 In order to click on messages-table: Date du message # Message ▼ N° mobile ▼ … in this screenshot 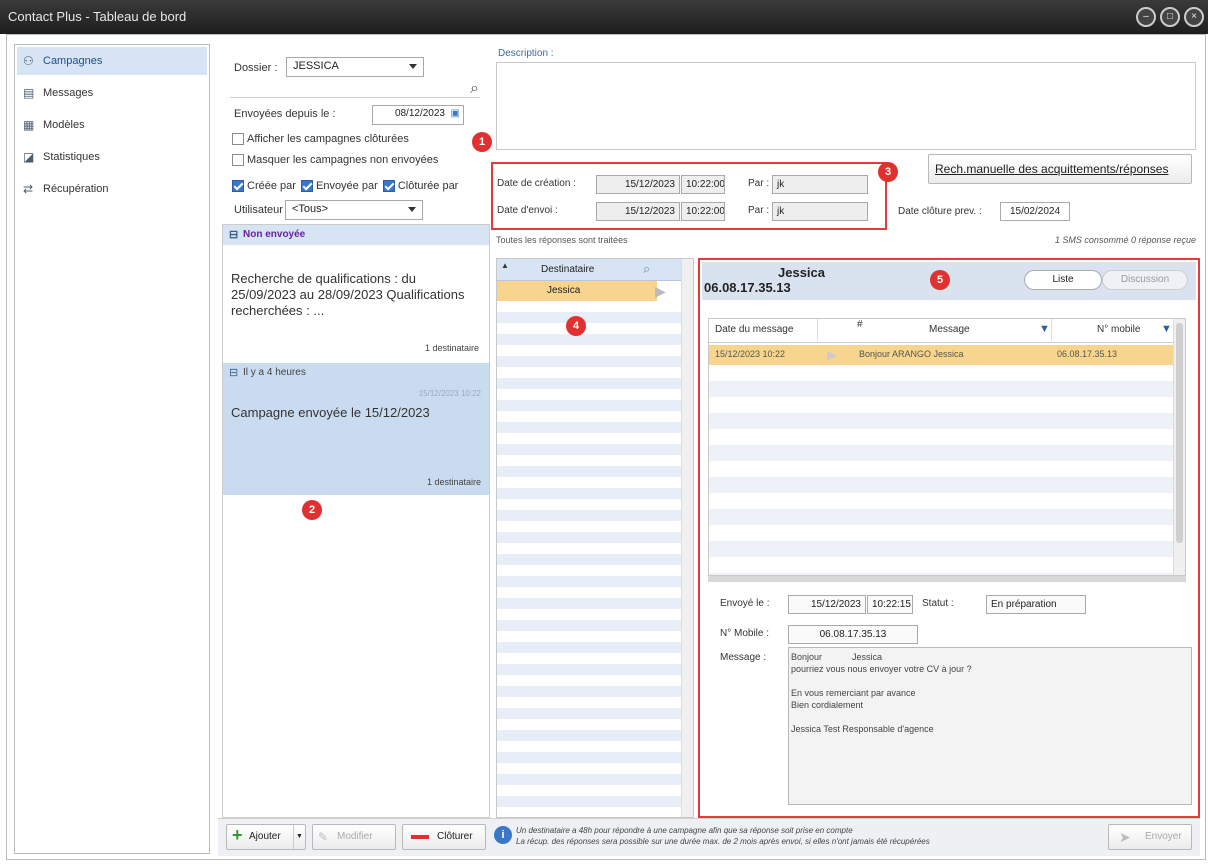, I will do `click(947, 447)`.